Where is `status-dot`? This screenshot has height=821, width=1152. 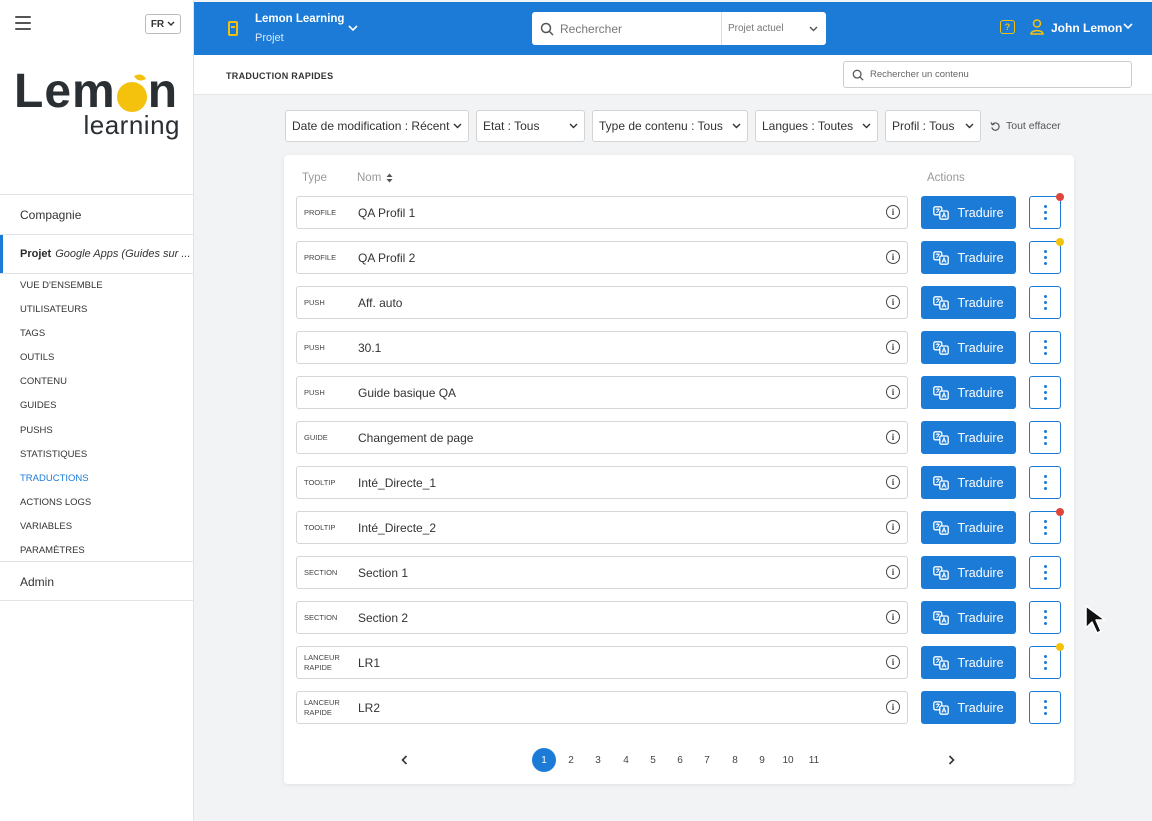
status-dot is located at coordinates (1060, 512).